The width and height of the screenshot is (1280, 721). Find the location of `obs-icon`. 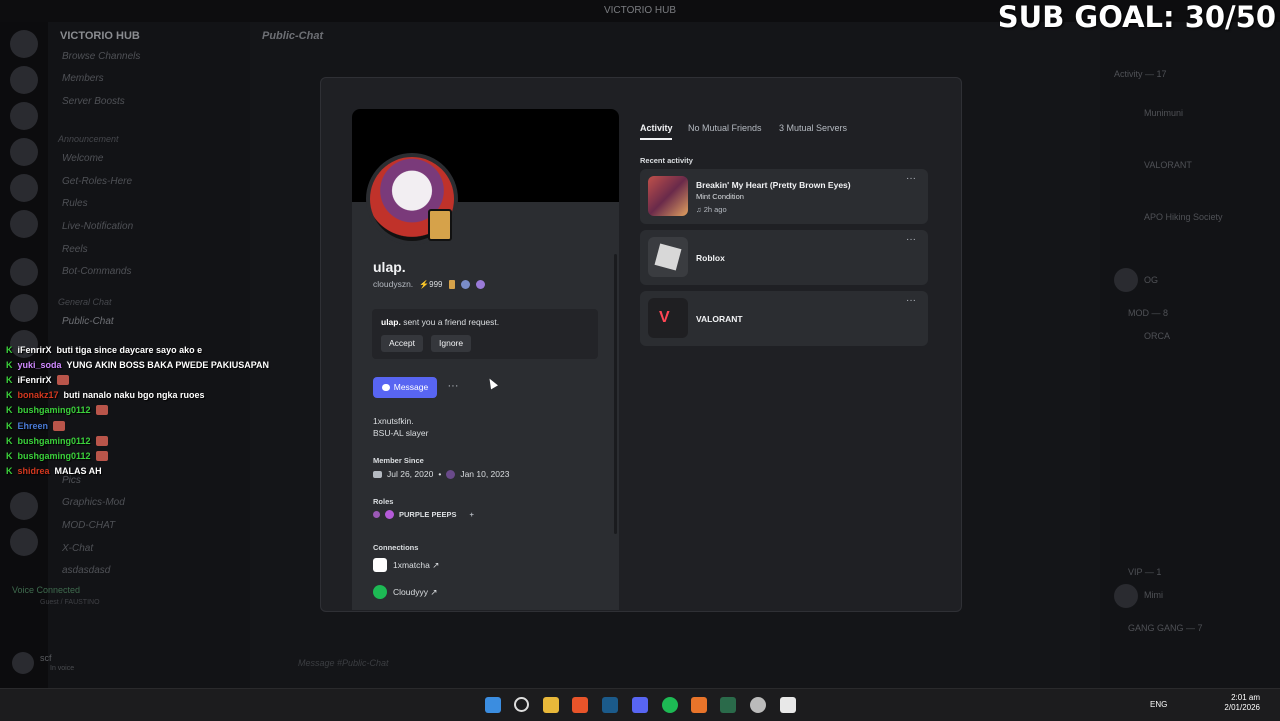

obs-icon is located at coordinates (758, 705).